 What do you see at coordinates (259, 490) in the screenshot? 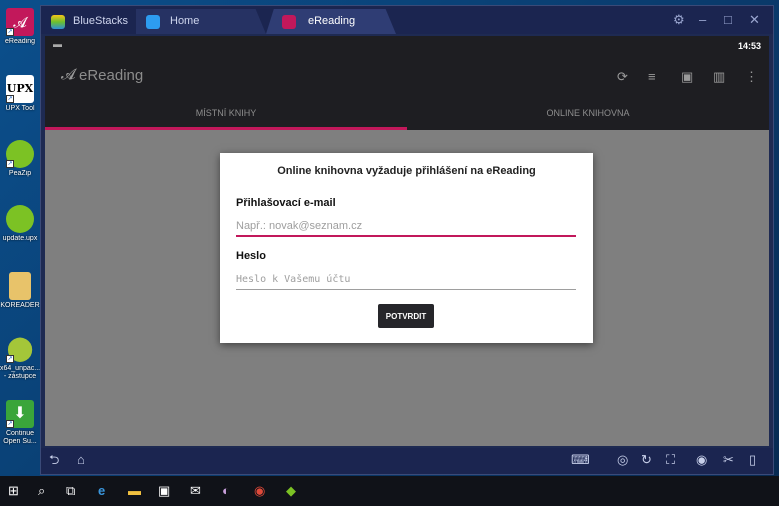
I see `chrome-icon: ◉` at bounding box center [259, 490].